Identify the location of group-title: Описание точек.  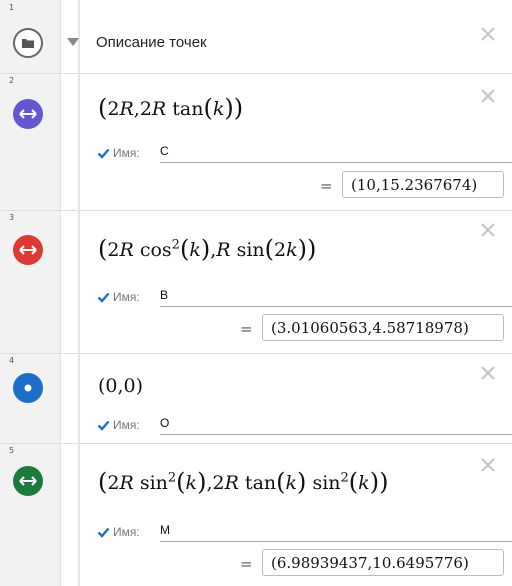
(151, 42).